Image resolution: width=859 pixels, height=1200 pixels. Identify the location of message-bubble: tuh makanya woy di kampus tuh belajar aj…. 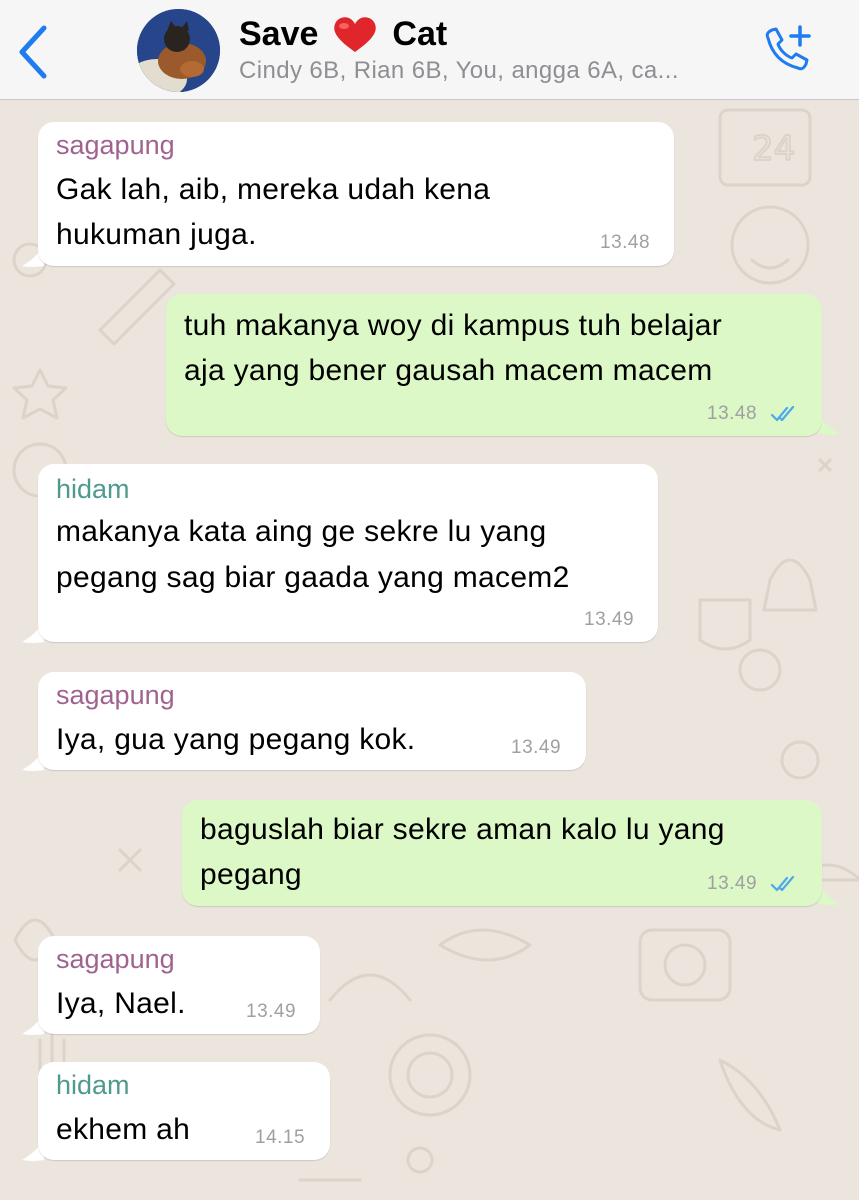
(494, 365).